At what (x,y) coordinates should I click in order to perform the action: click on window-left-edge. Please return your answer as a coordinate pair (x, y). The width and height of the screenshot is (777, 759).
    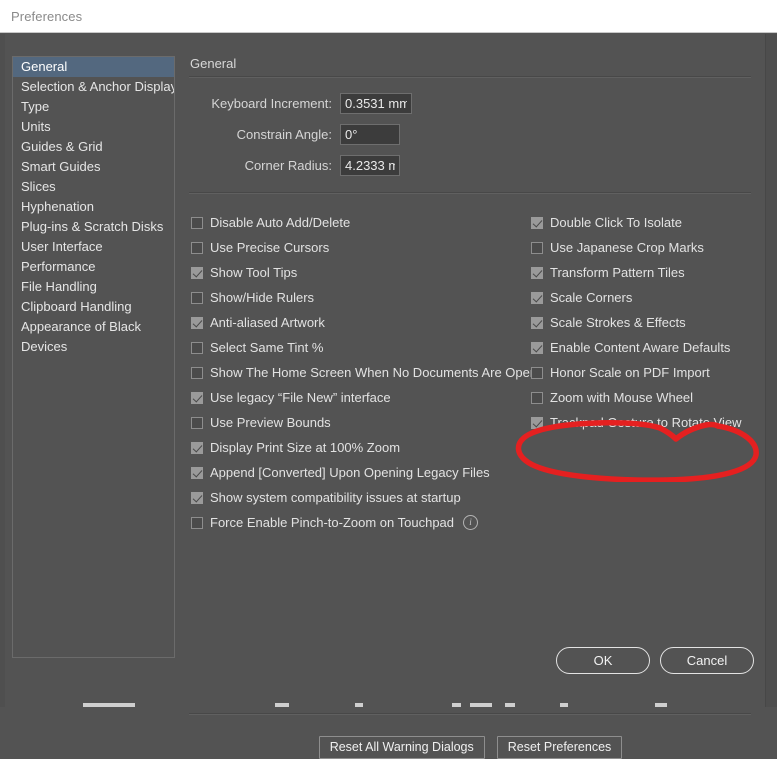
    Looking at the image, I should click on (2, 370).